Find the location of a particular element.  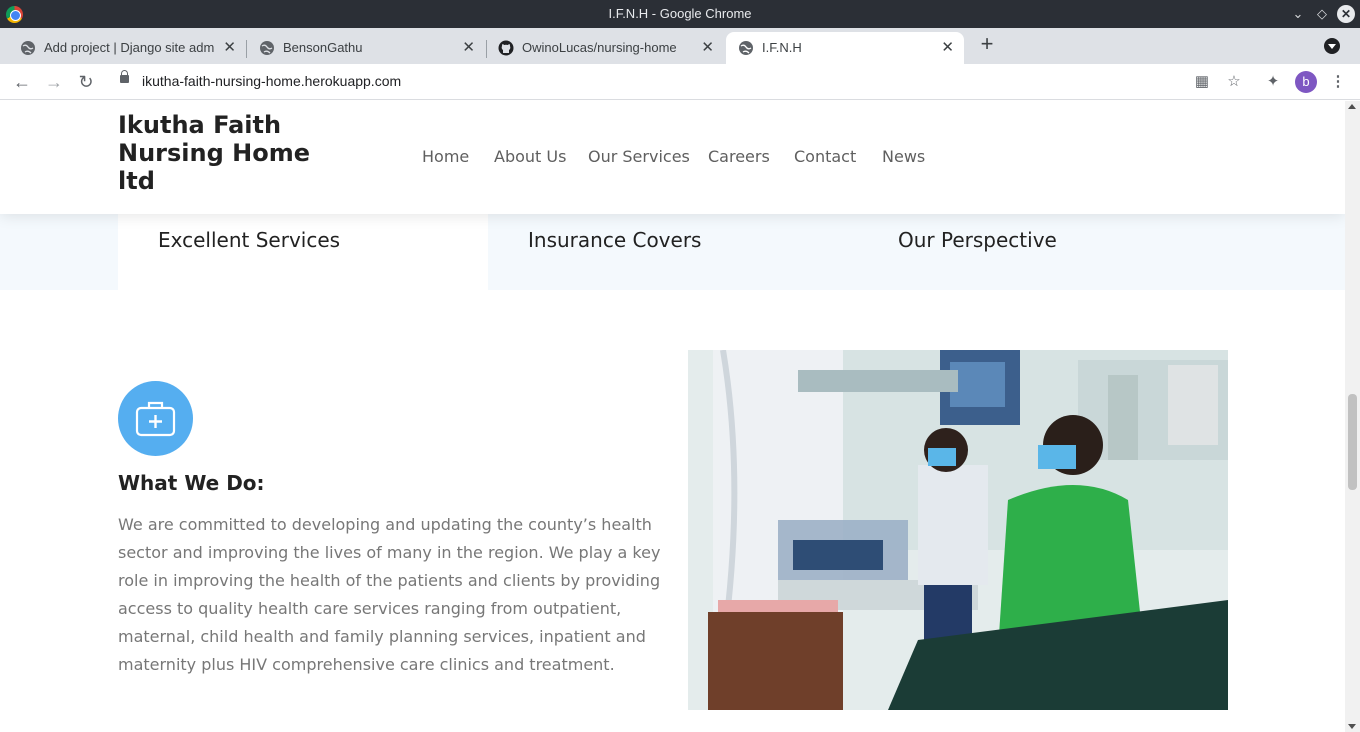

tab-title: Add project | Django site adm is located at coordinates (129, 47).